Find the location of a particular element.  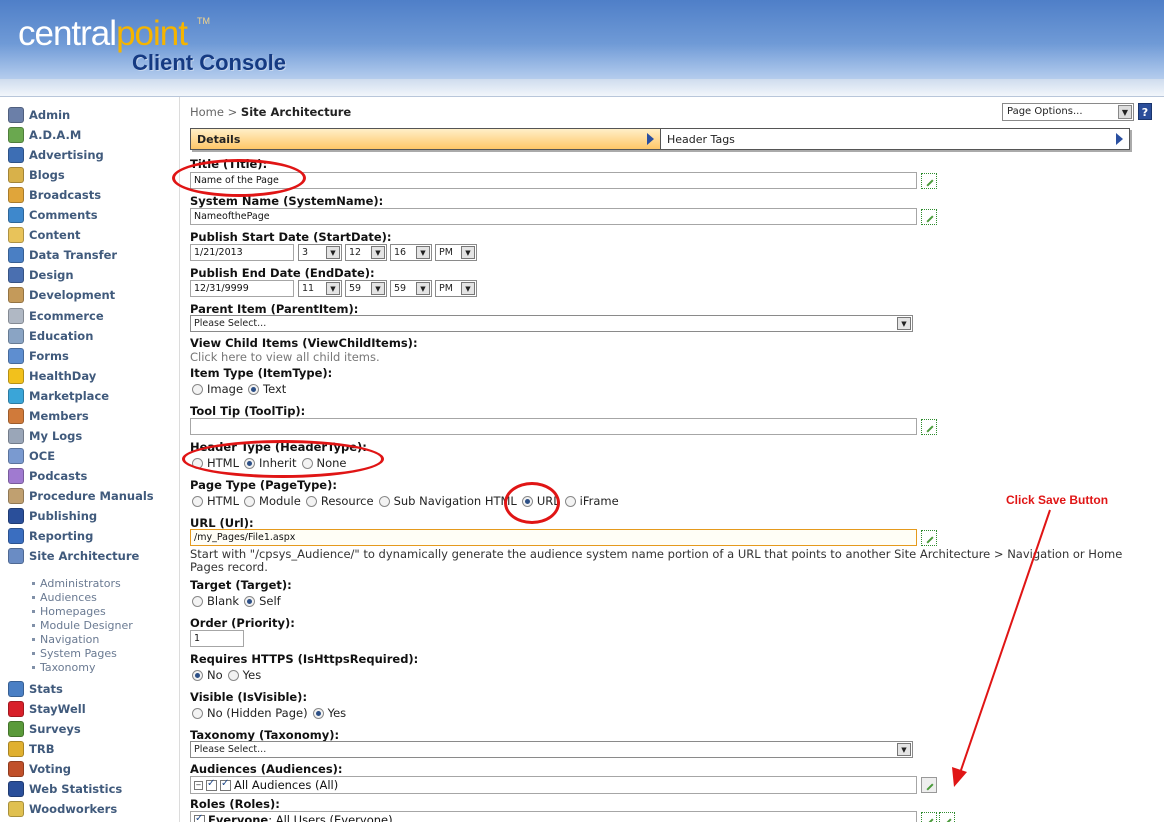

publish-start-ampm-select: PM ▼ is located at coordinates (456, 252).